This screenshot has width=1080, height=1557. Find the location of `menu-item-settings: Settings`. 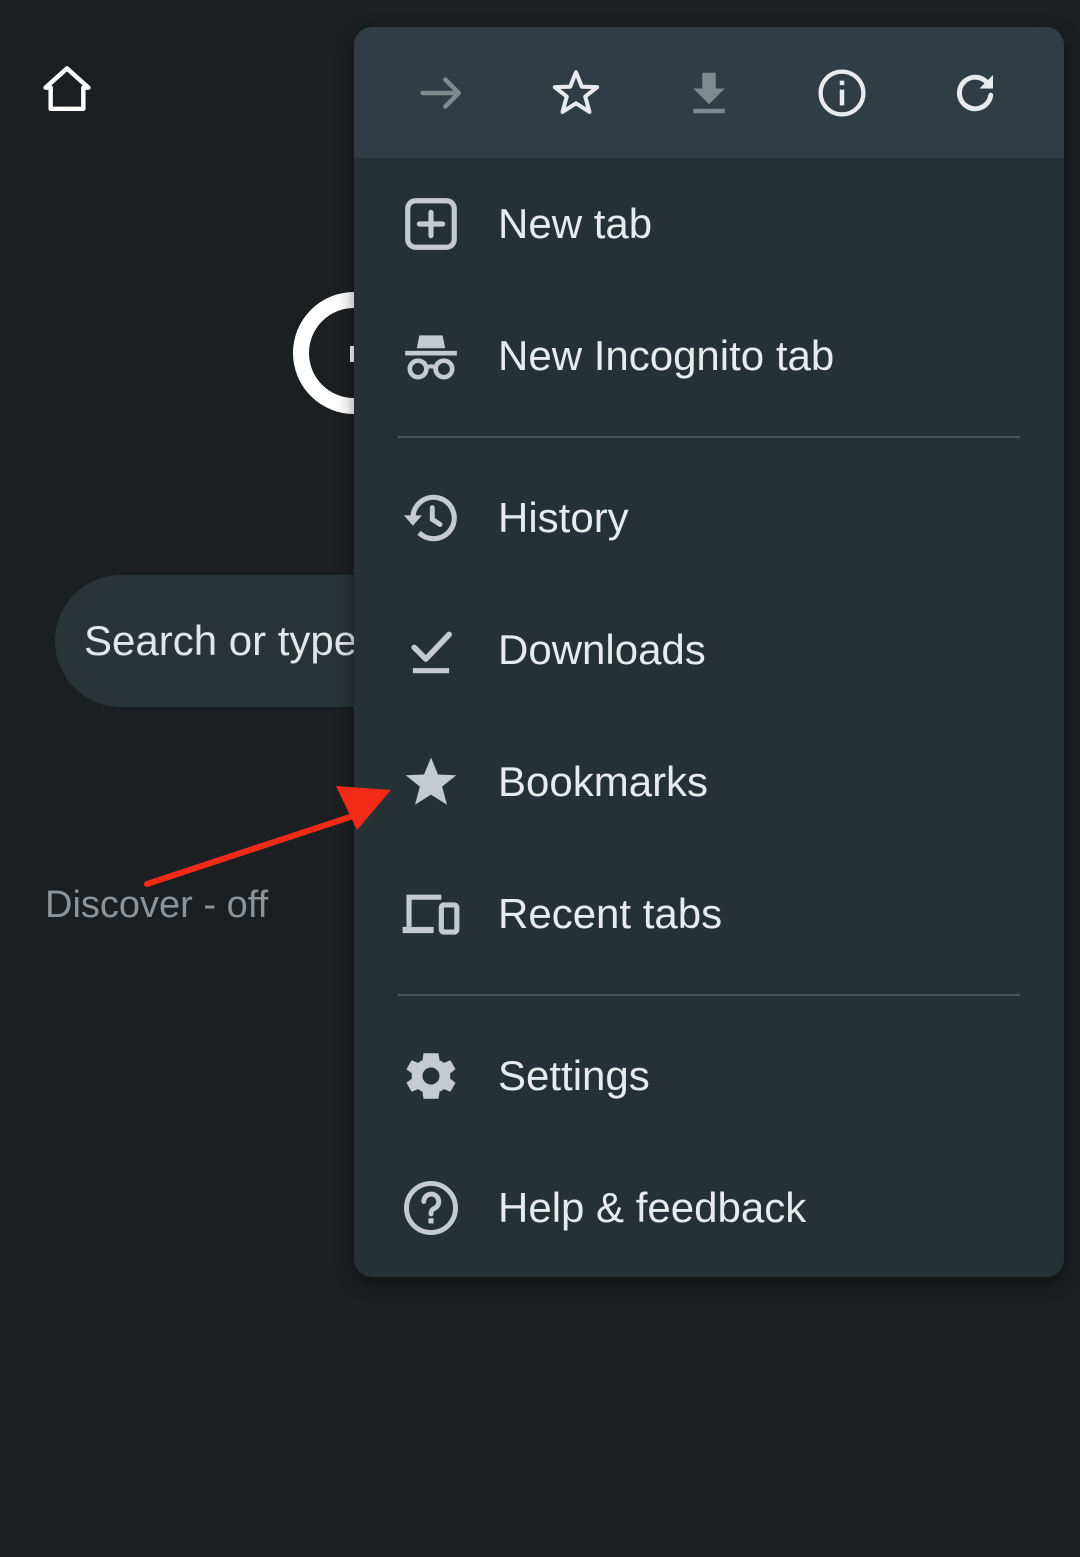

menu-item-settings: Settings is located at coordinates (709, 1076).